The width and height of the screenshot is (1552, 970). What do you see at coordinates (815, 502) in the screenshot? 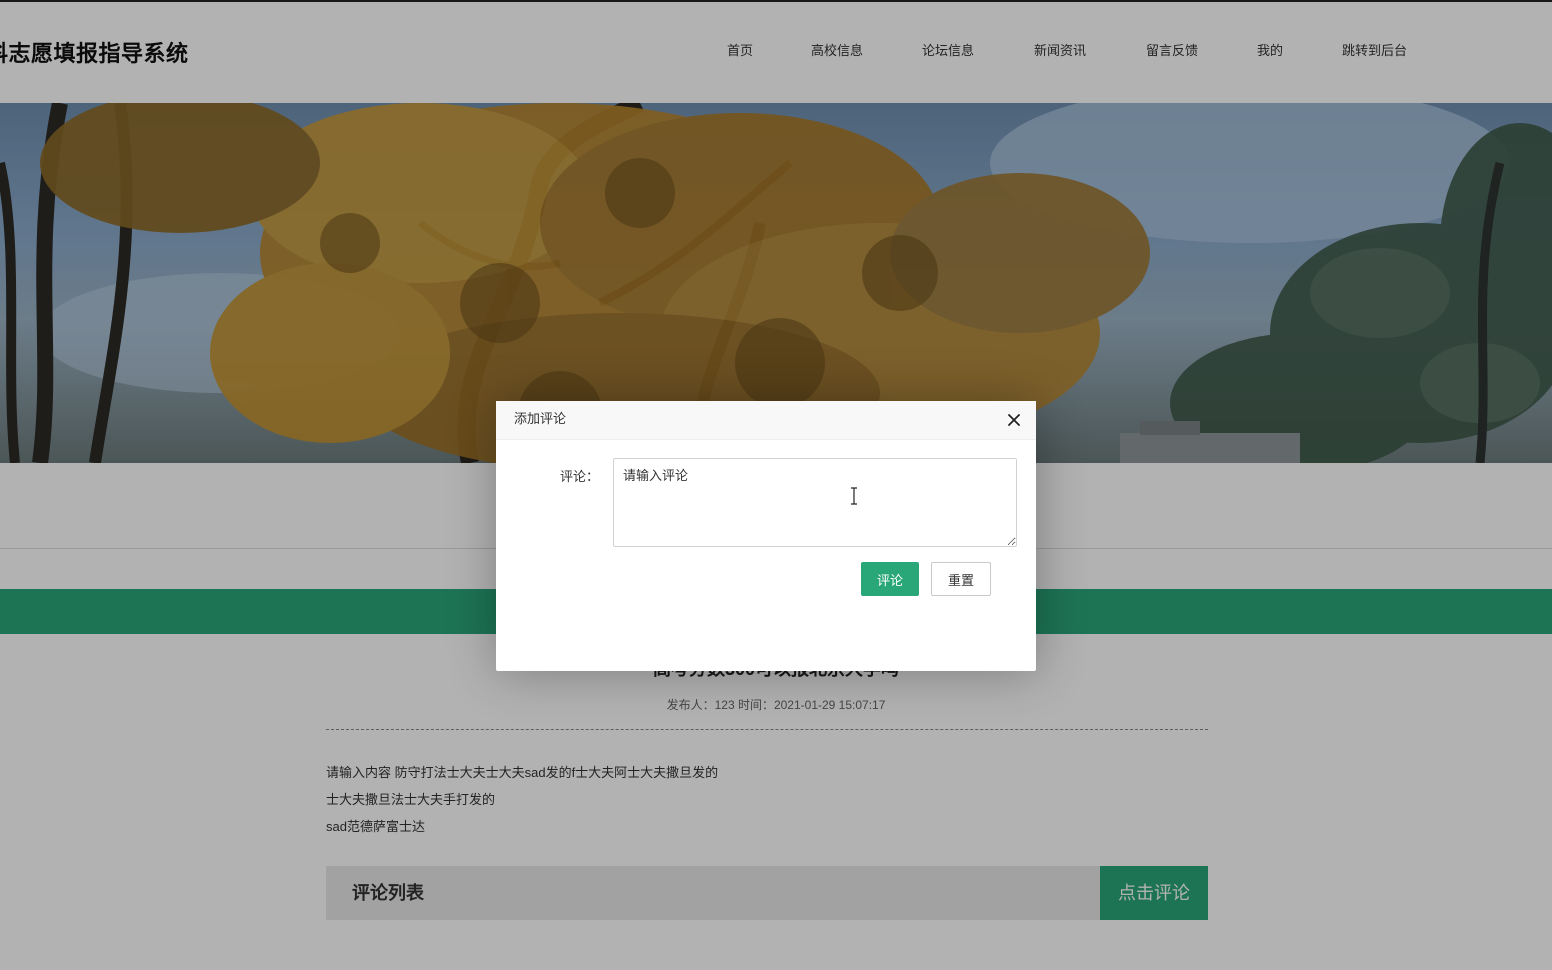
I see `comment-textarea` at bounding box center [815, 502].